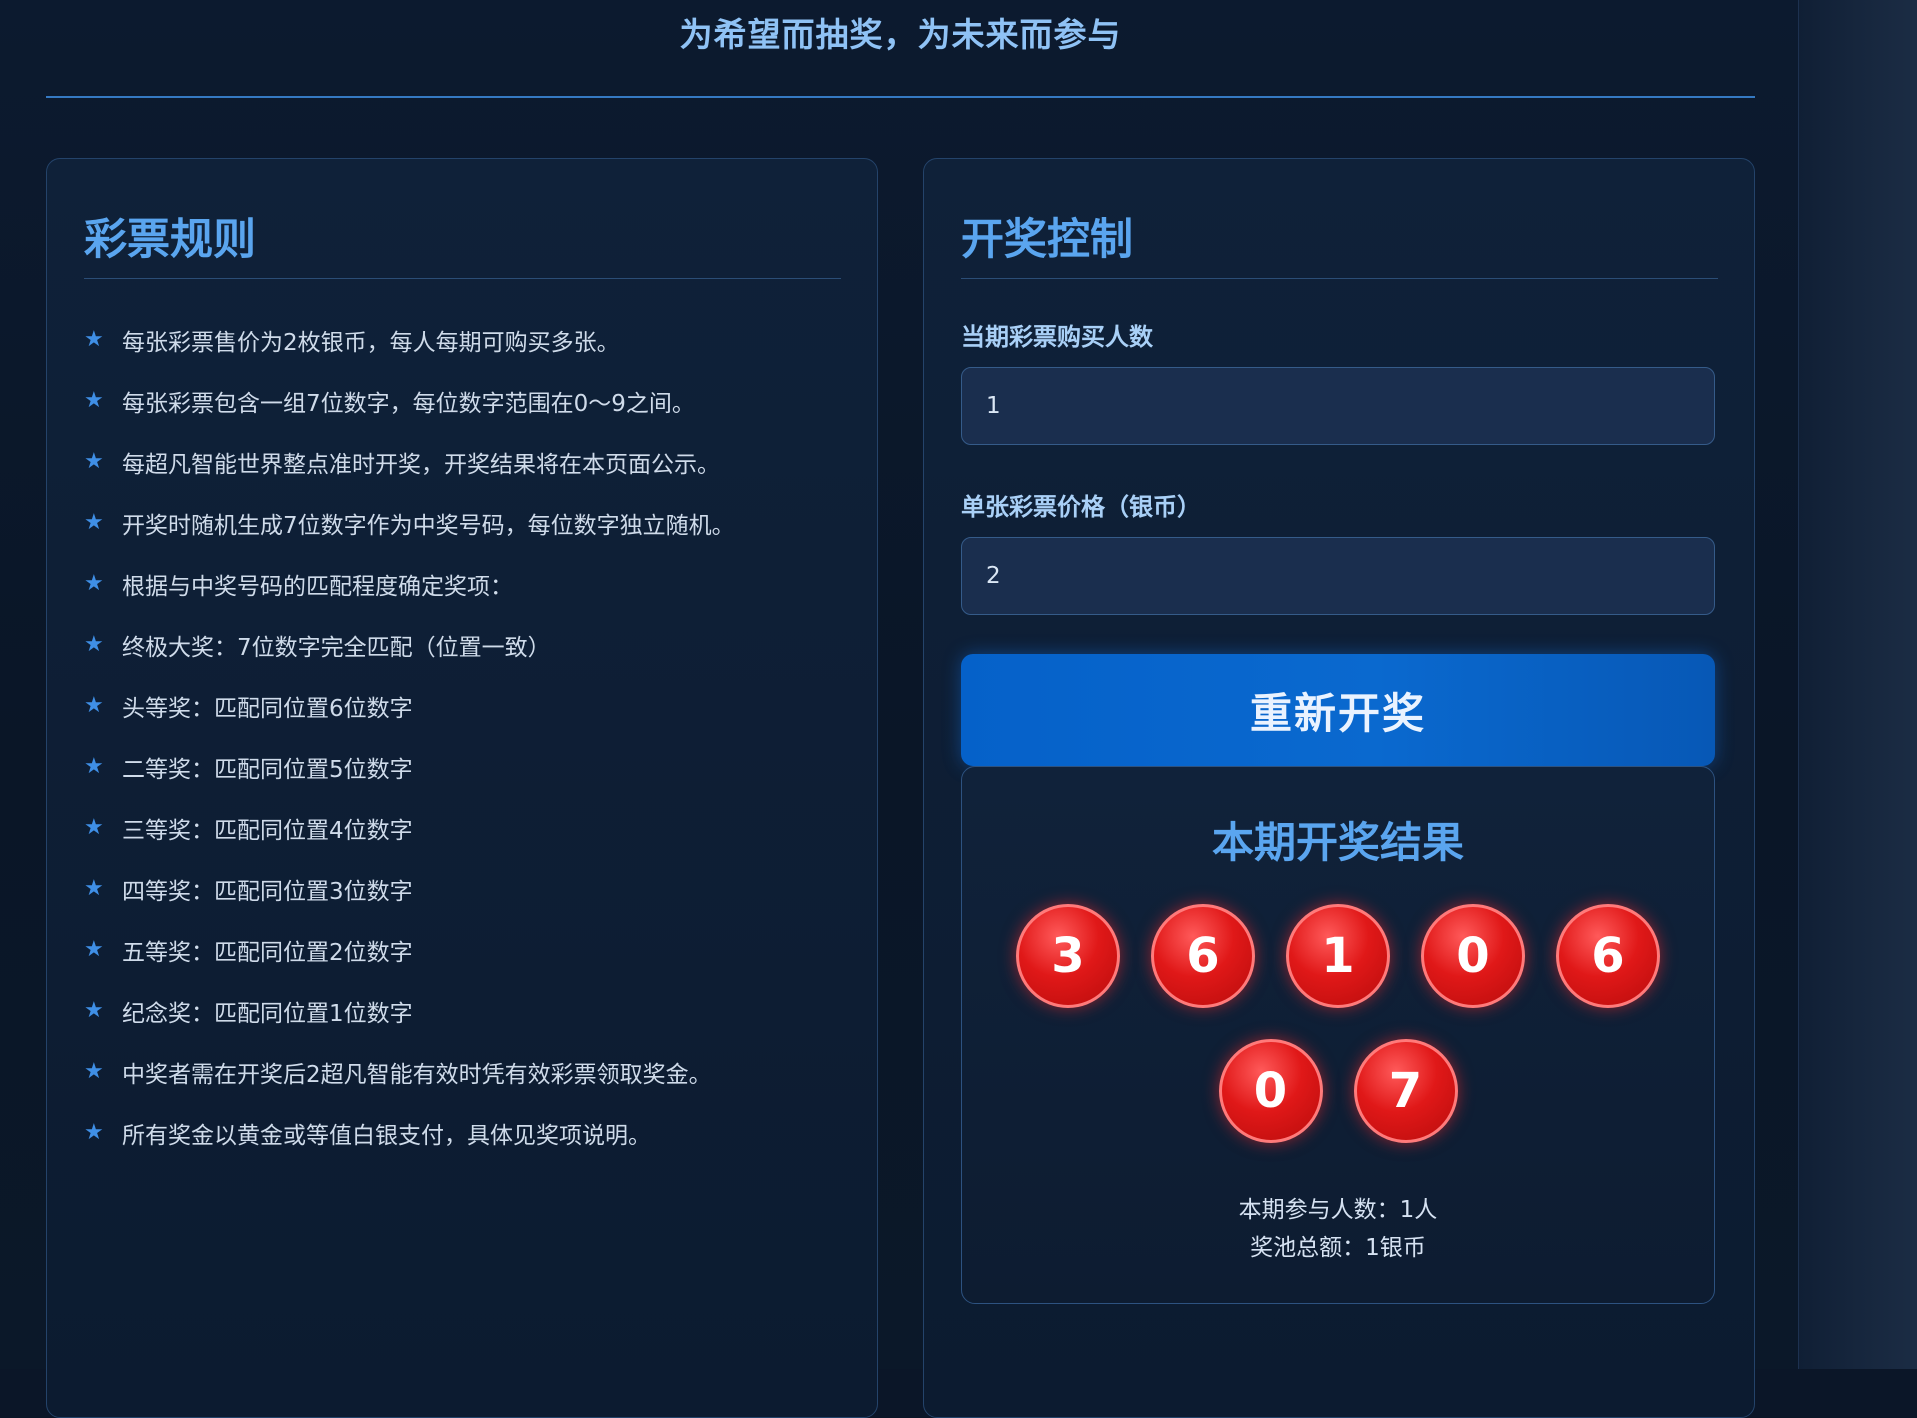 The width and height of the screenshot is (1917, 1418). Describe the element at coordinates (1338, 710) in the screenshot. I see `redraw-button: 重新开奖` at that location.